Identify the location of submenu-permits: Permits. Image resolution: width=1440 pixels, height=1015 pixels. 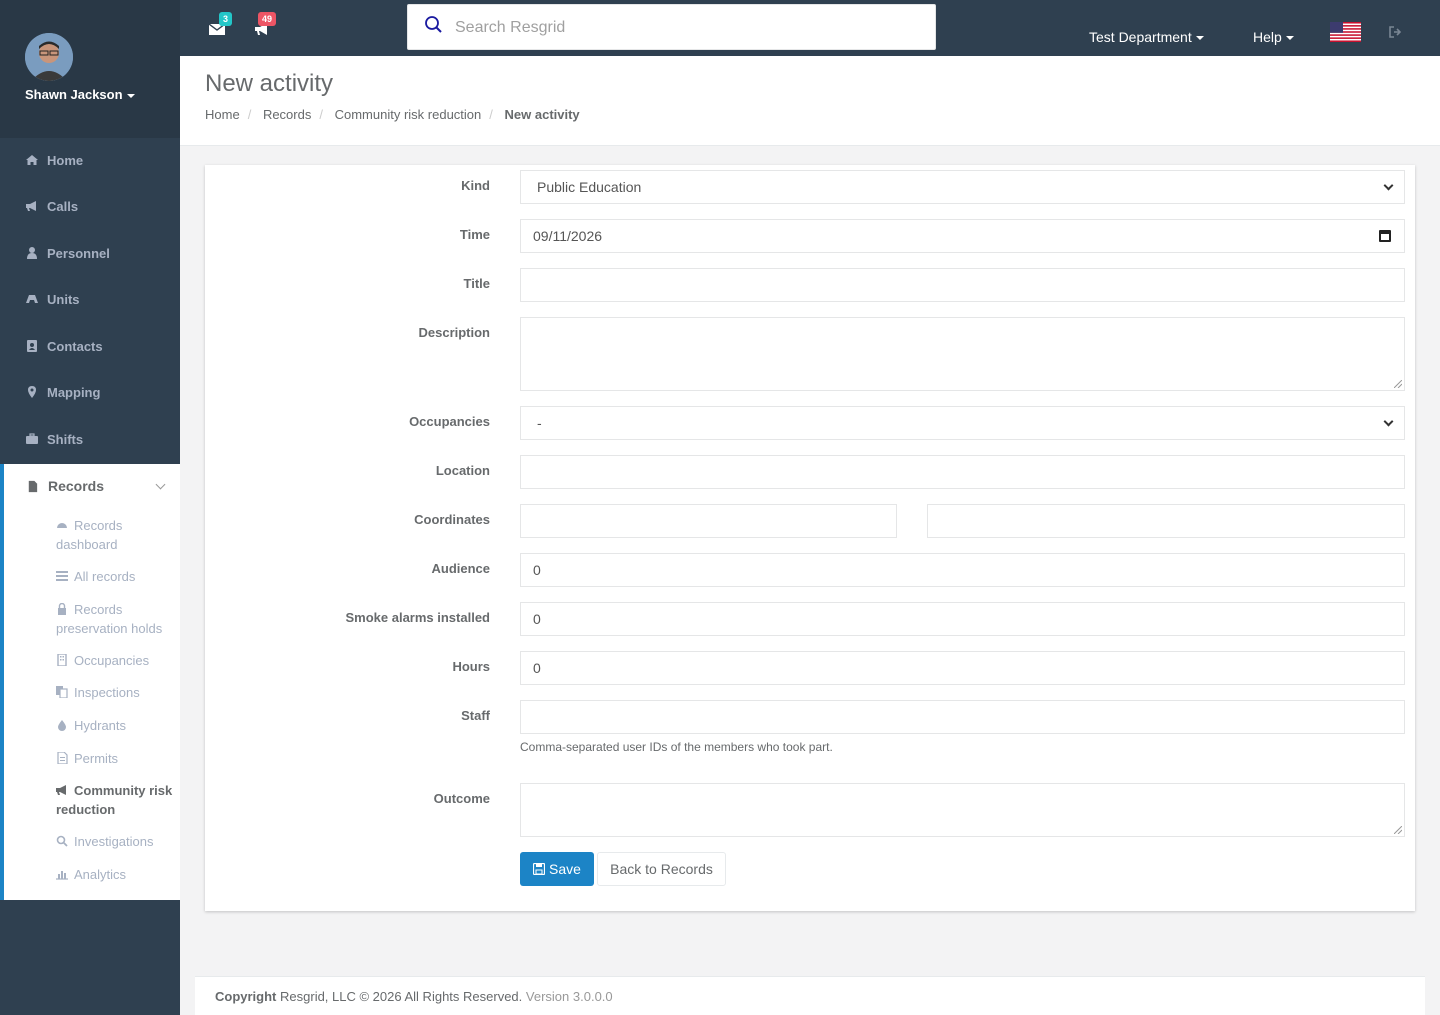
(116, 758).